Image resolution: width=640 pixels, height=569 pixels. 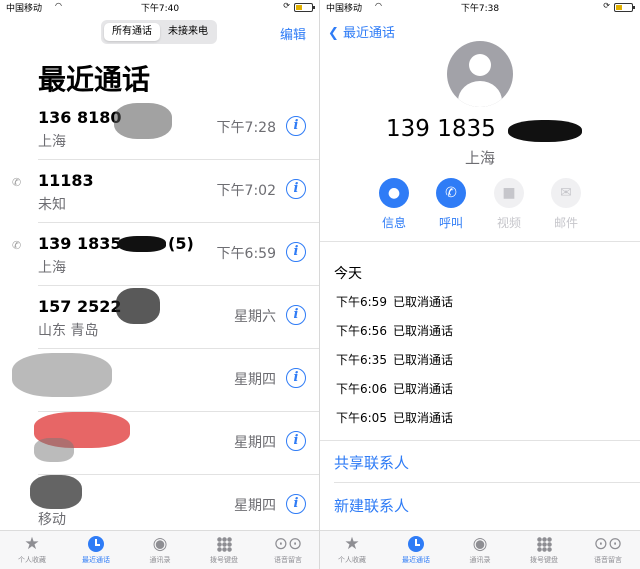 What do you see at coordinates (369, 33) in the screenshot?
I see `back-label: 最近通话` at bounding box center [369, 33].